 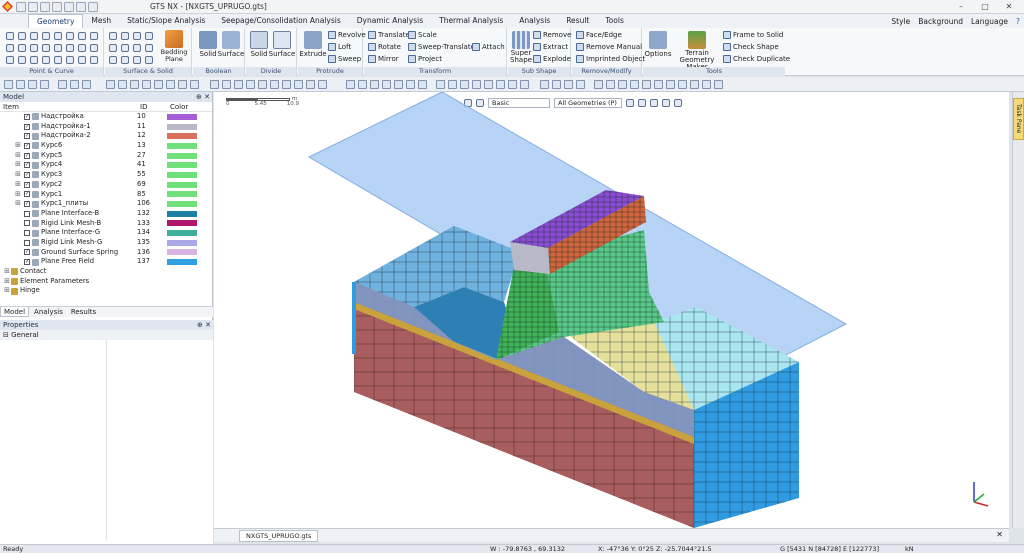 I want to click on tab-mesh: Mesh, so click(x=101, y=21).